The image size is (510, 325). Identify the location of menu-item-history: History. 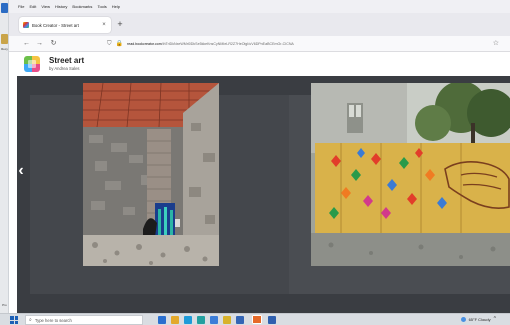
(61, 6).